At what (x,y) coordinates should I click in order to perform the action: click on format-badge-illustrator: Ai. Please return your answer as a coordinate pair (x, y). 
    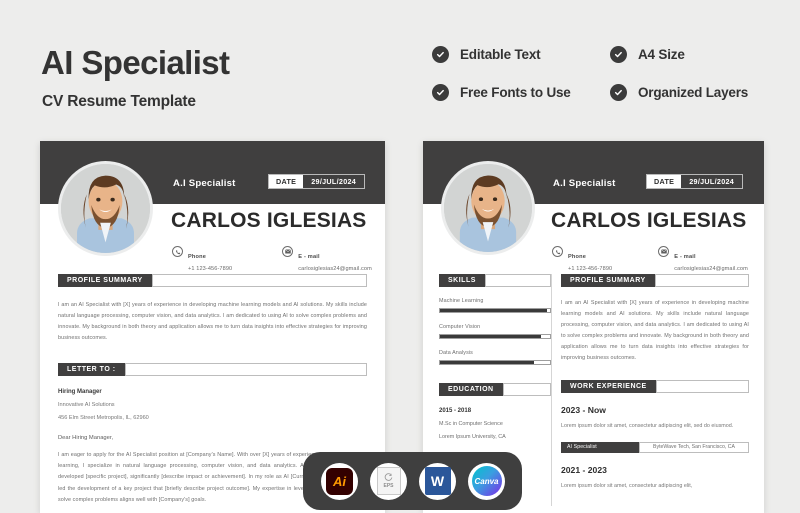
    Looking at the image, I should click on (339, 481).